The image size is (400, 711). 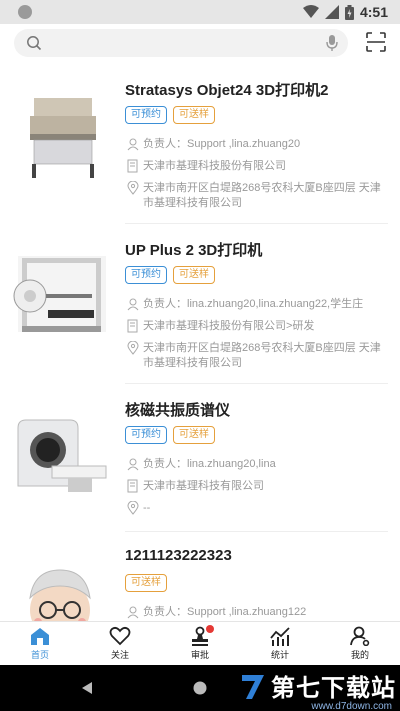 What do you see at coordinates (210, 629) in the screenshot?
I see `notification-badge` at bounding box center [210, 629].